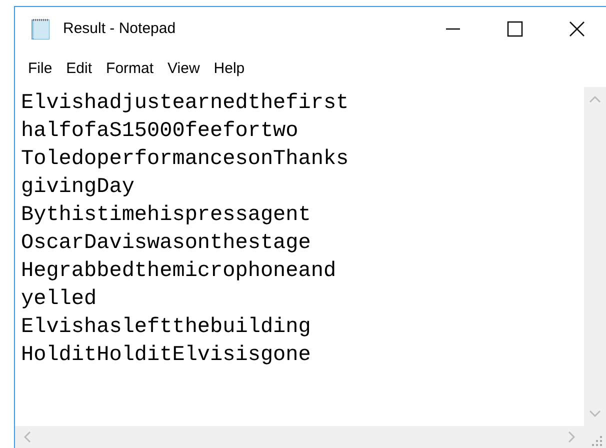 The image size is (606, 448). Describe the element at coordinates (40, 69) in the screenshot. I see `menu-item: File` at that location.